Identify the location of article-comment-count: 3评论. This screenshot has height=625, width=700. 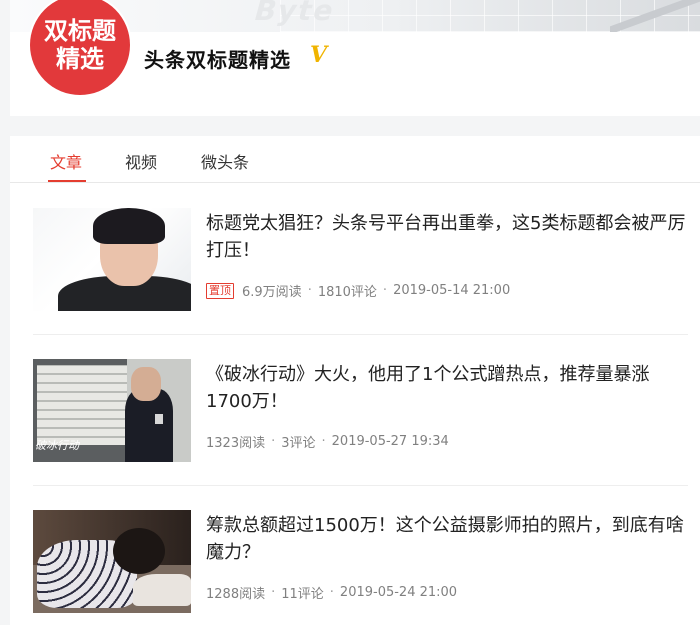
(298, 441).